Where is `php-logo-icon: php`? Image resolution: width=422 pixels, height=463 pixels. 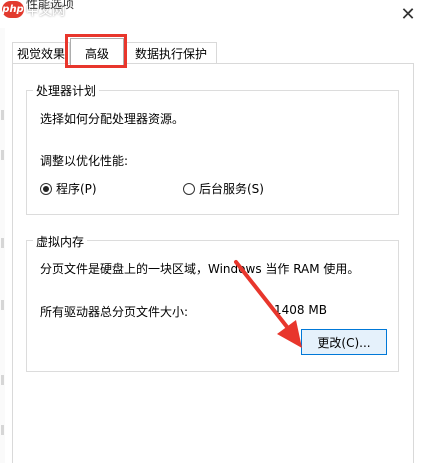
php-logo-icon: php is located at coordinates (13, 9).